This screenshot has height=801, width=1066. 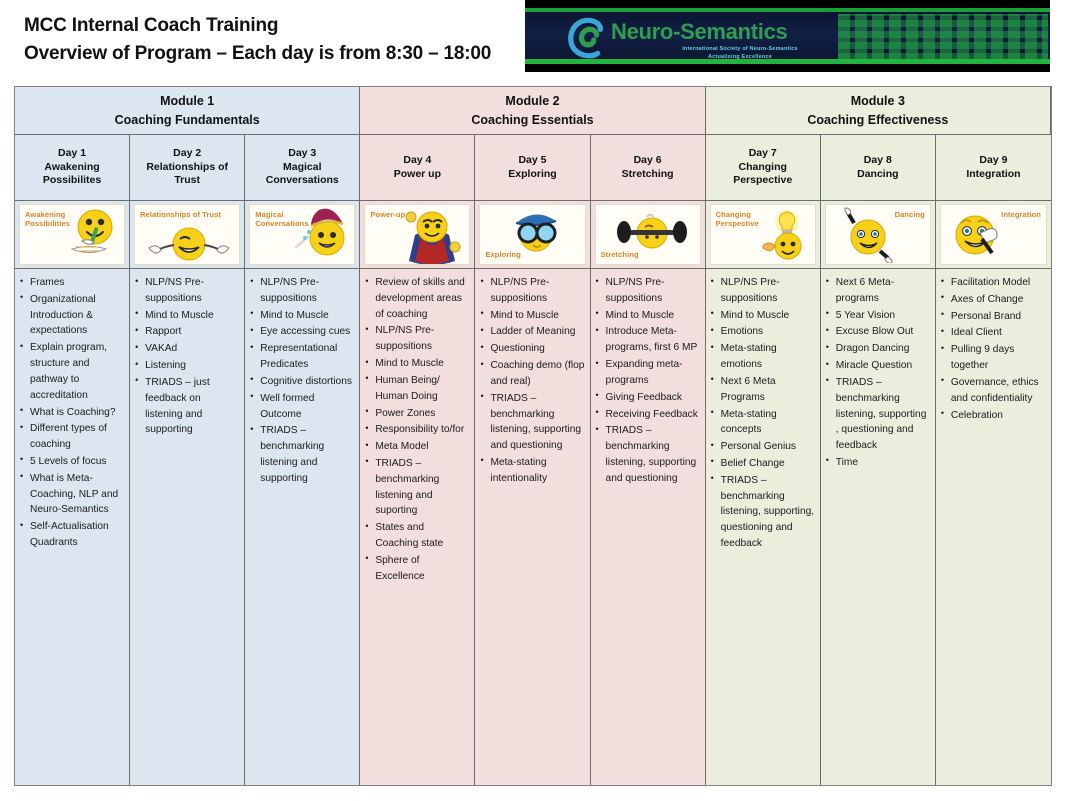 I want to click on list-item: Facilitation Model, so click(x=993, y=283).